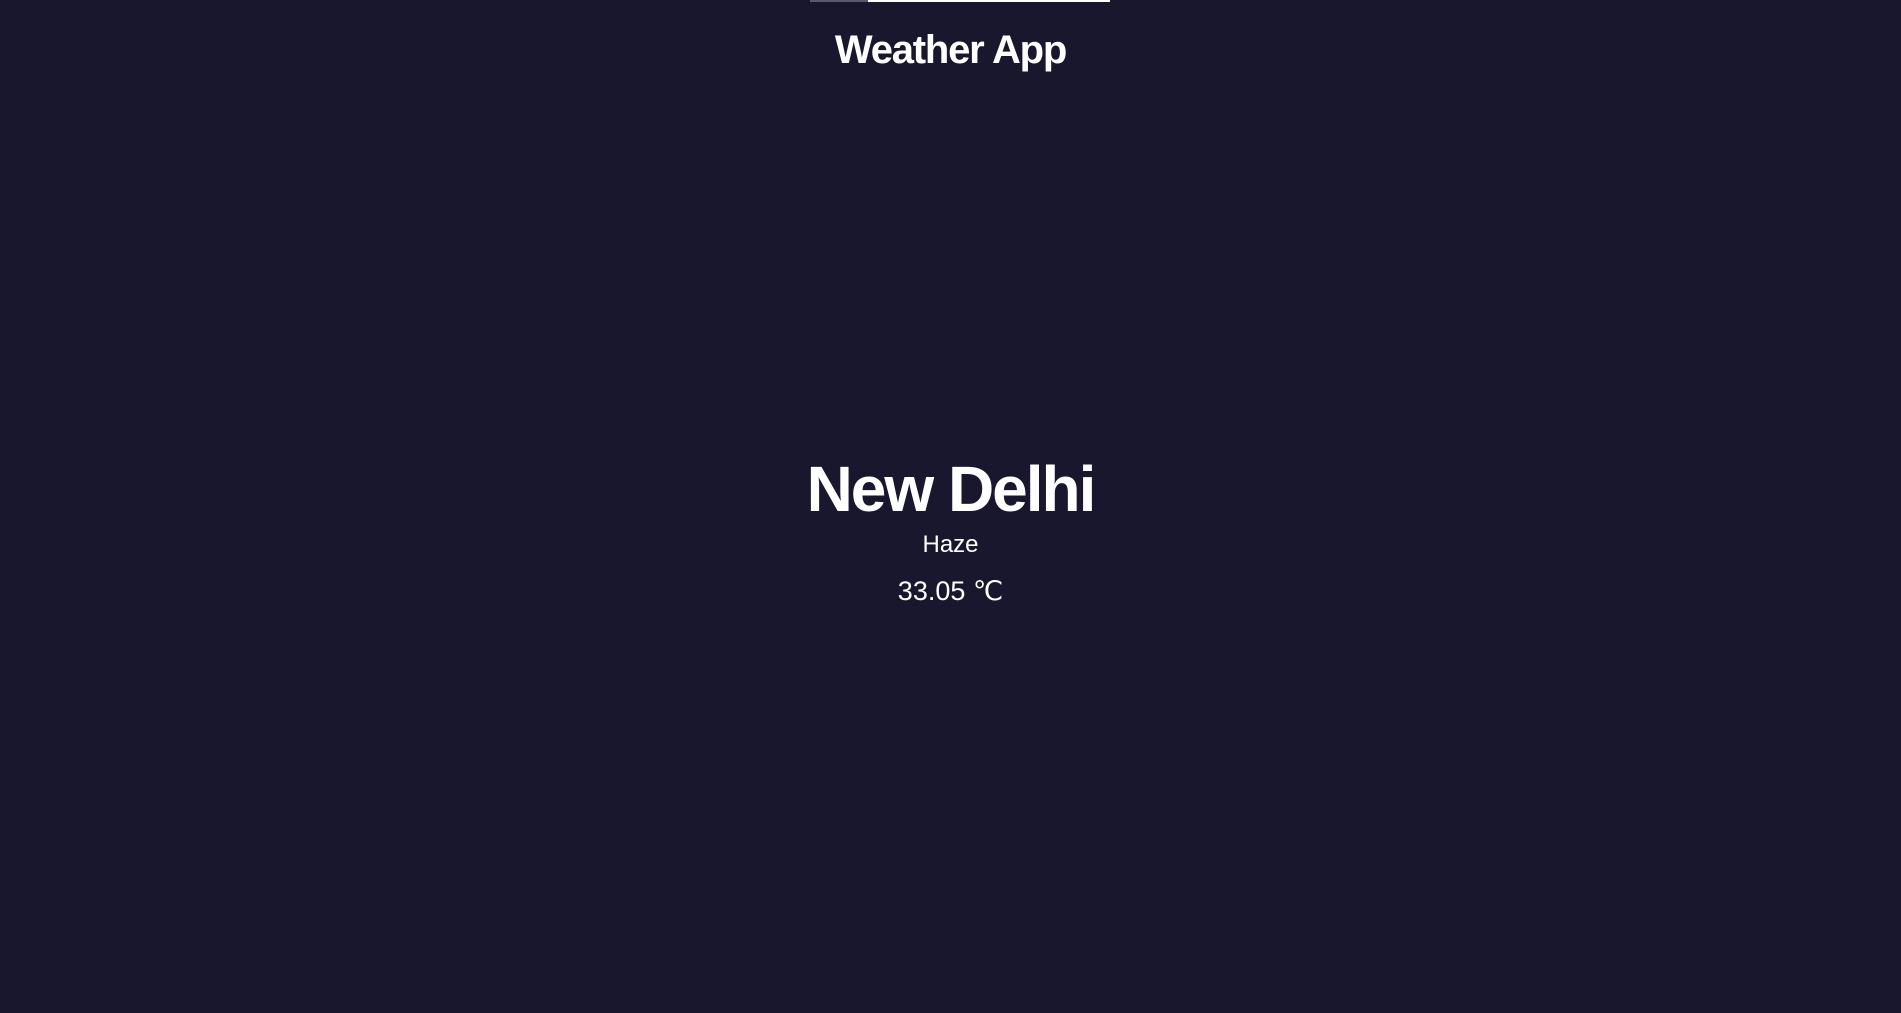  Describe the element at coordinates (950, 544) in the screenshot. I see `weather-condition: Haze` at that location.